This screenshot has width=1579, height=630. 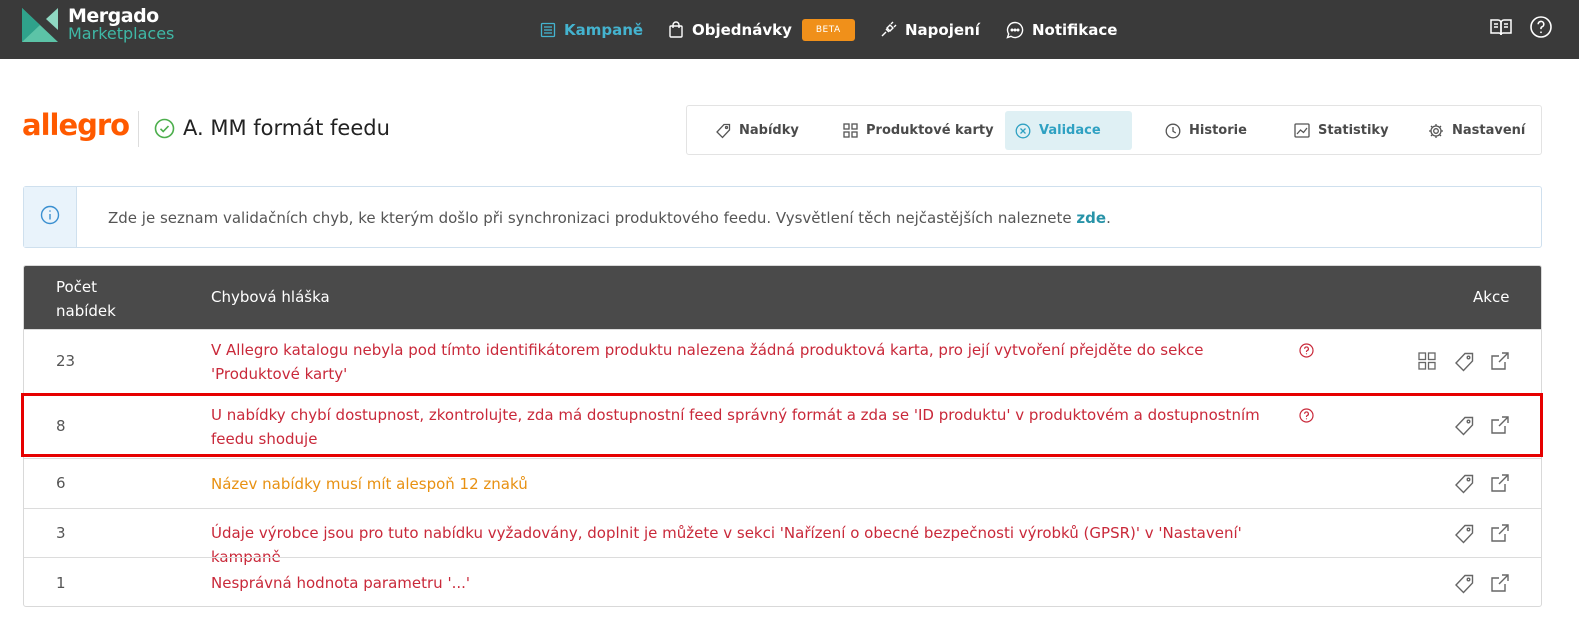 I want to click on tab-history-label: Historie, so click(x=1218, y=130).